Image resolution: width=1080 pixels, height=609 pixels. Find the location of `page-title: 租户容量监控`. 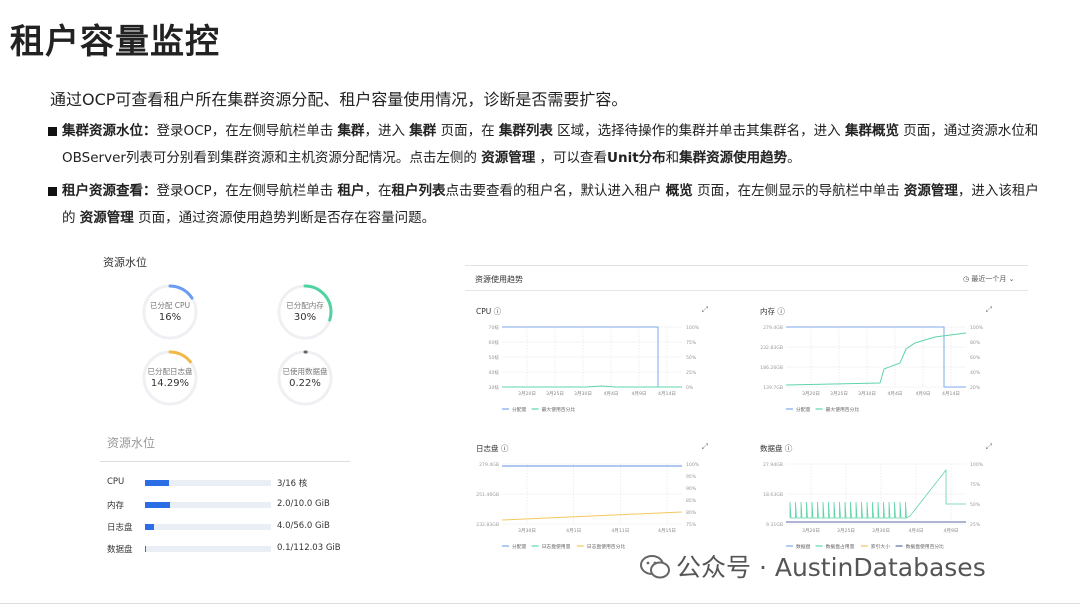

page-title: 租户容量监控 is located at coordinates (115, 42).